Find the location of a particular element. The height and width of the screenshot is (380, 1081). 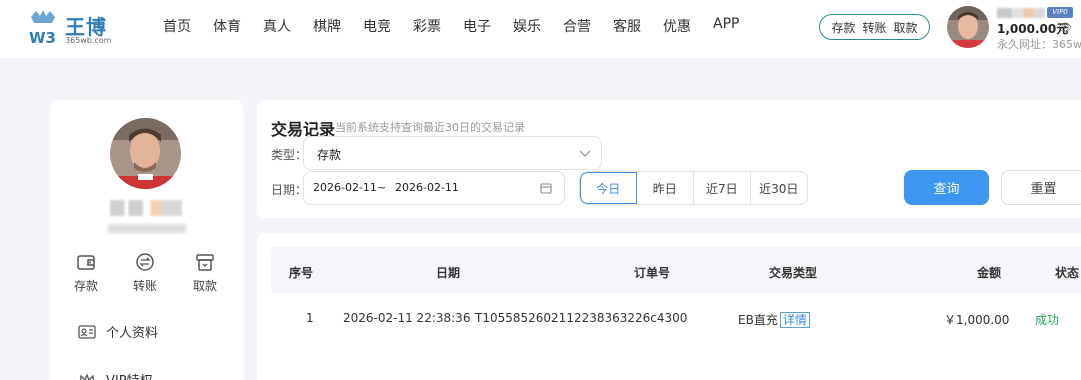

date-range-picker: 2026-02-11 ~ 2026-02-11 is located at coordinates (434, 188).